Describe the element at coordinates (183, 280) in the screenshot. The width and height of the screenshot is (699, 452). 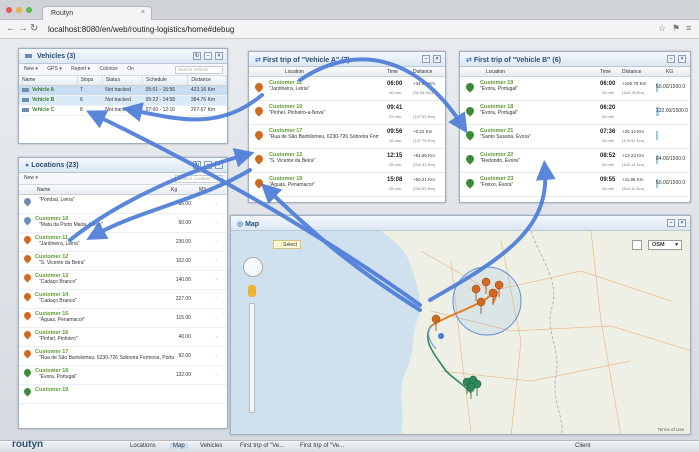
I see `location-kg: 140.00` at that location.